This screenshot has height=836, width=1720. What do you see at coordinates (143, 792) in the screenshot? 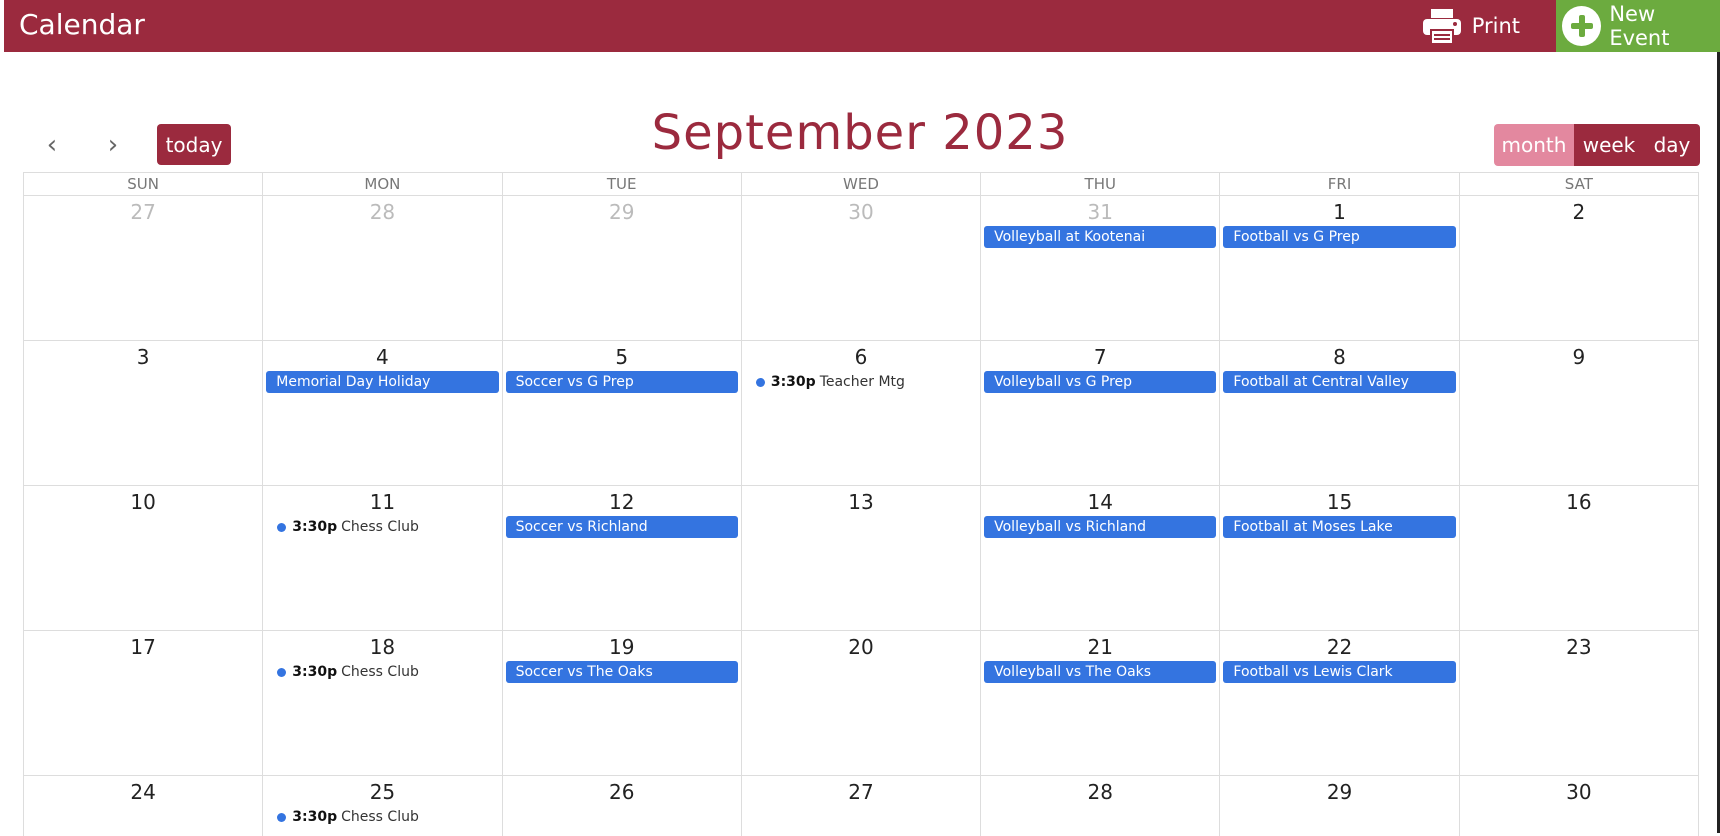
I see `day-number: 24` at bounding box center [143, 792].